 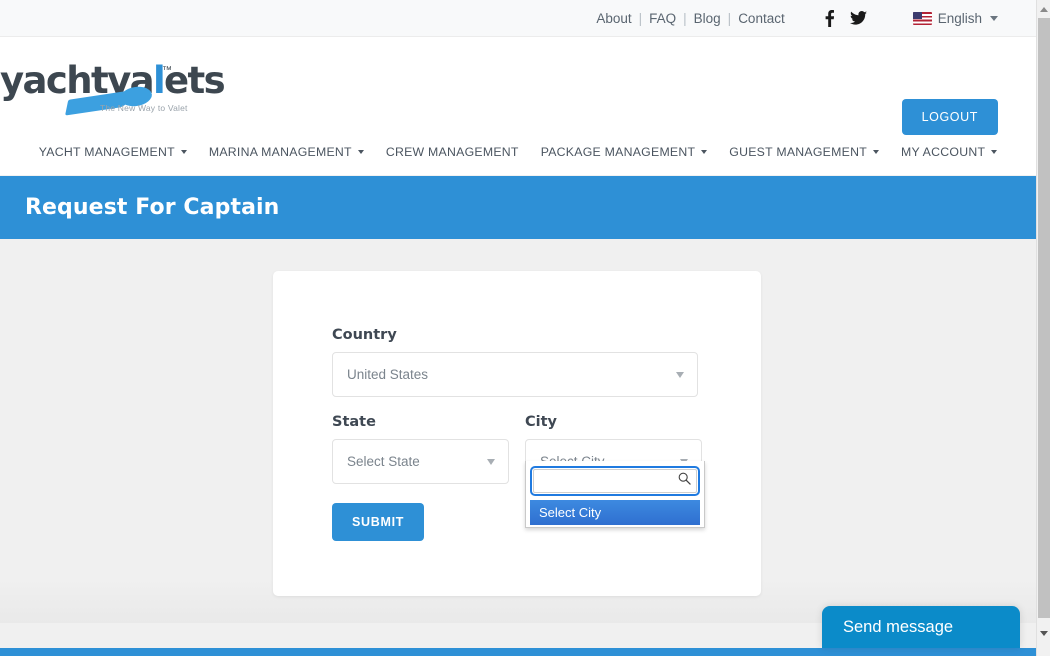 What do you see at coordinates (541, 422) in the screenshot?
I see `city-label: City` at bounding box center [541, 422].